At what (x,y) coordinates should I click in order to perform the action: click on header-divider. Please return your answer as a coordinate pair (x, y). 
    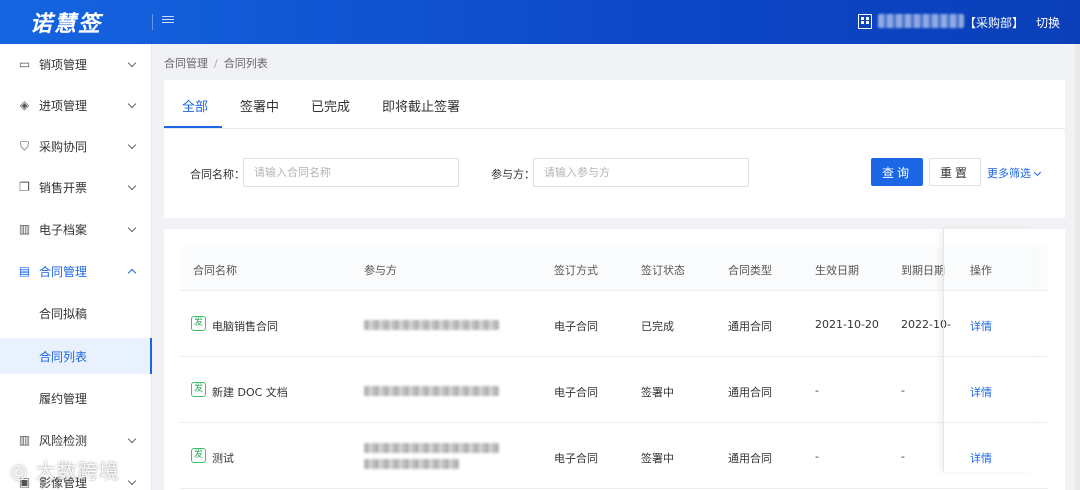
    Looking at the image, I should click on (152, 22).